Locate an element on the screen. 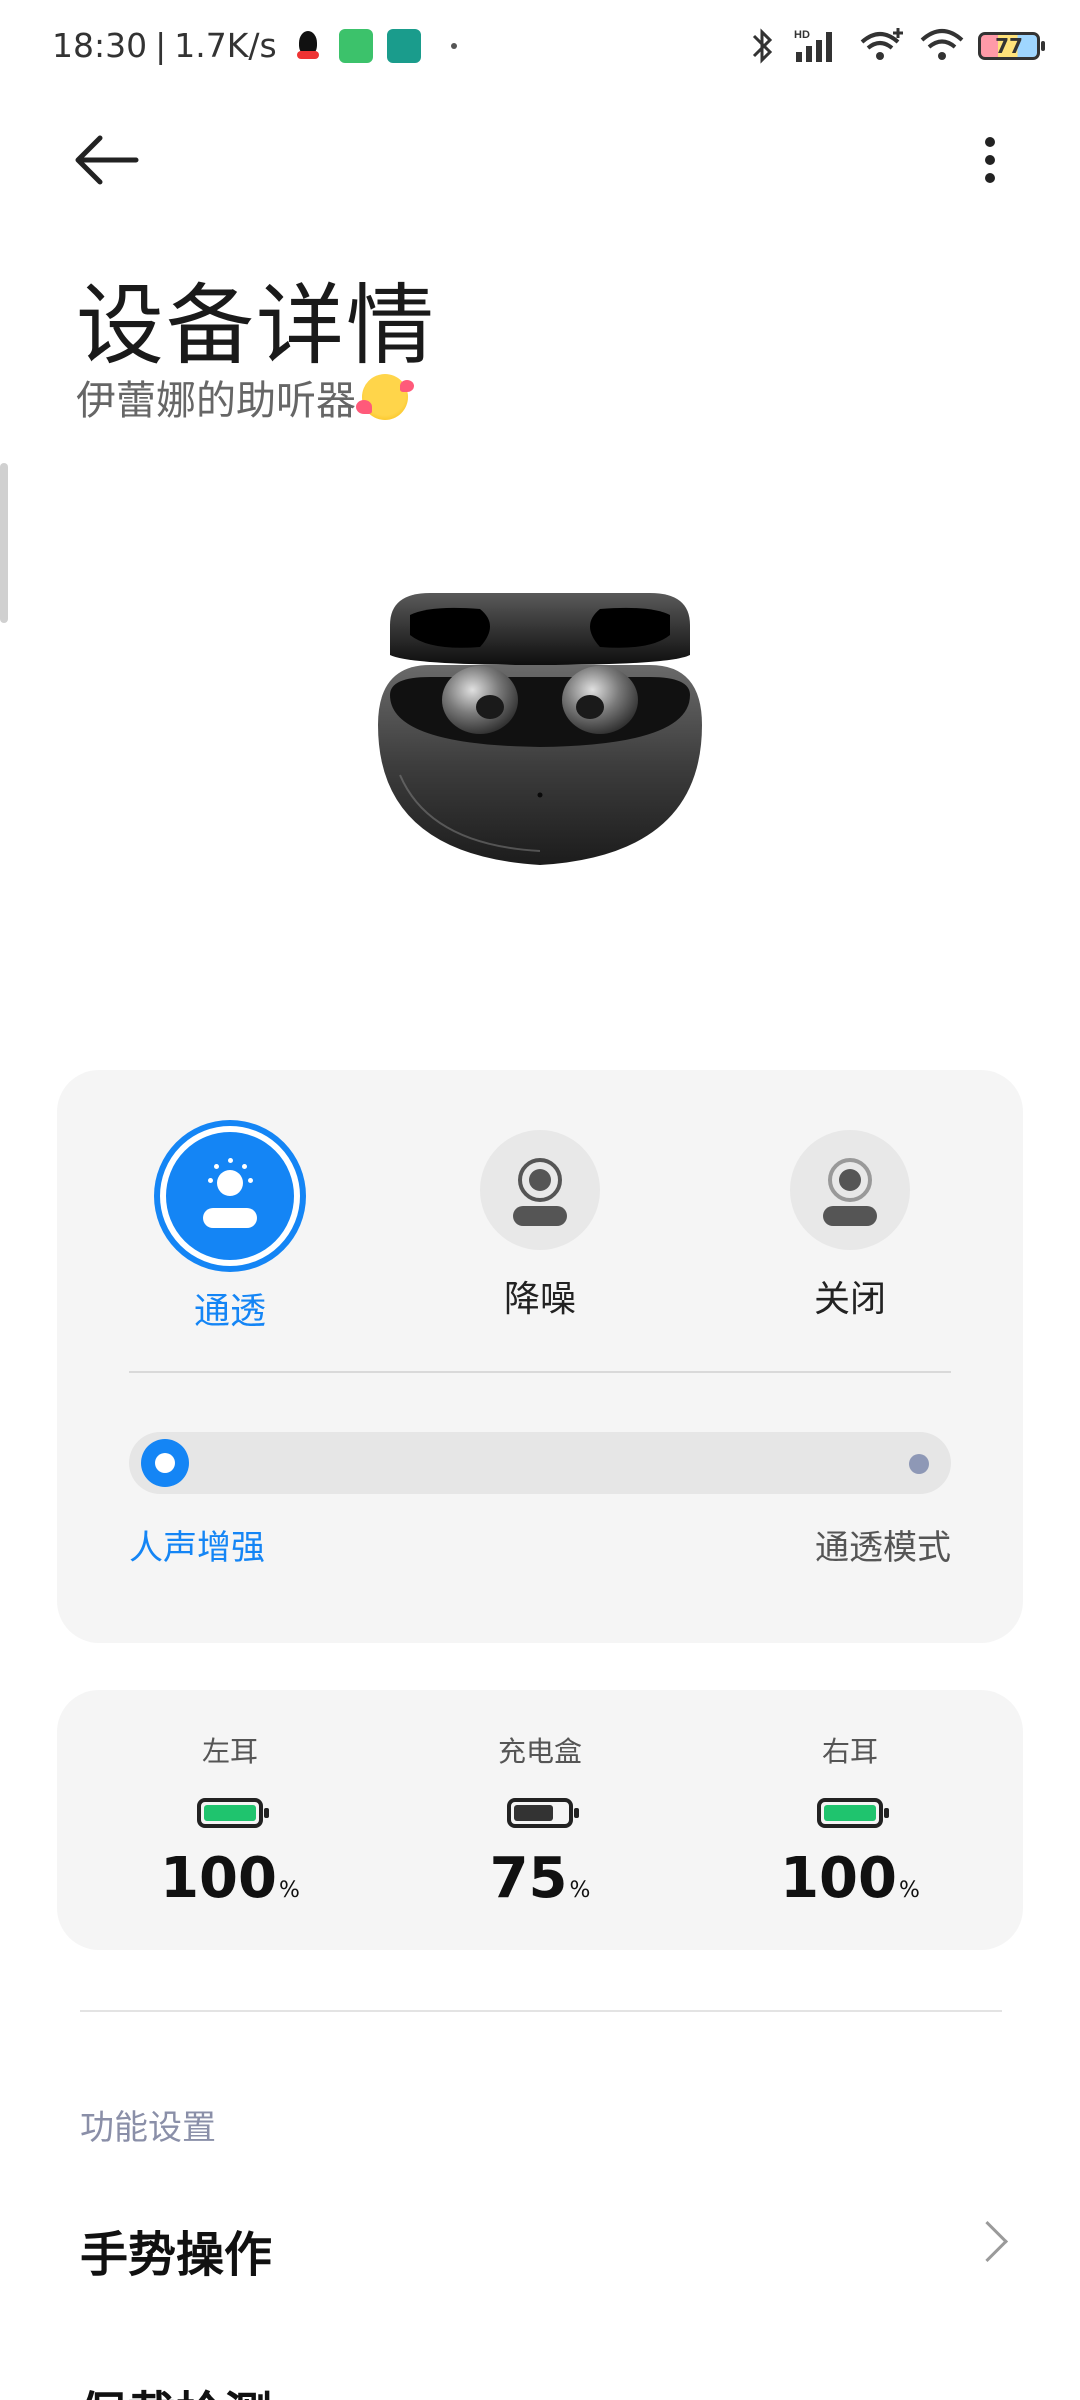 Image resolution: width=1080 pixels, height=2400 pixels. status-left: 18:30 | 1.7K/s is located at coordinates (254, 45).